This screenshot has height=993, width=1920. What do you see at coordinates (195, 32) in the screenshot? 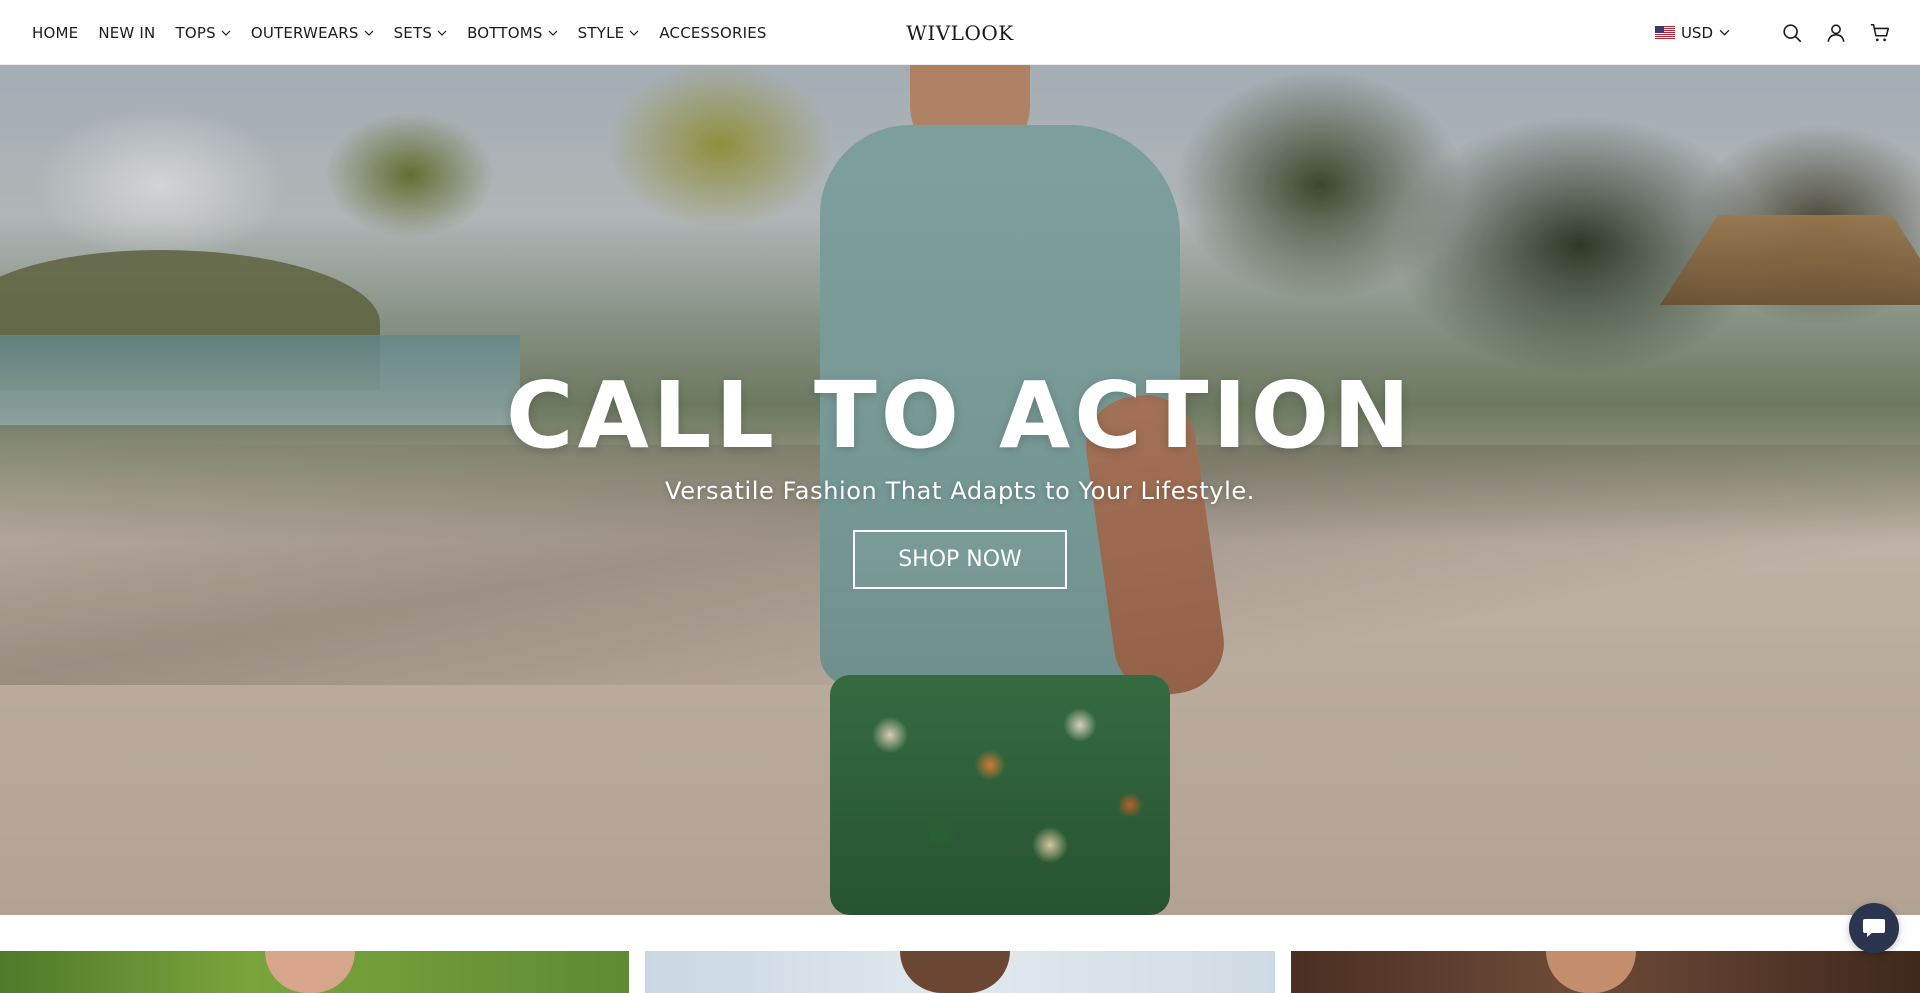
I see `nav-item-label: TOPS` at bounding box center [195, 32].